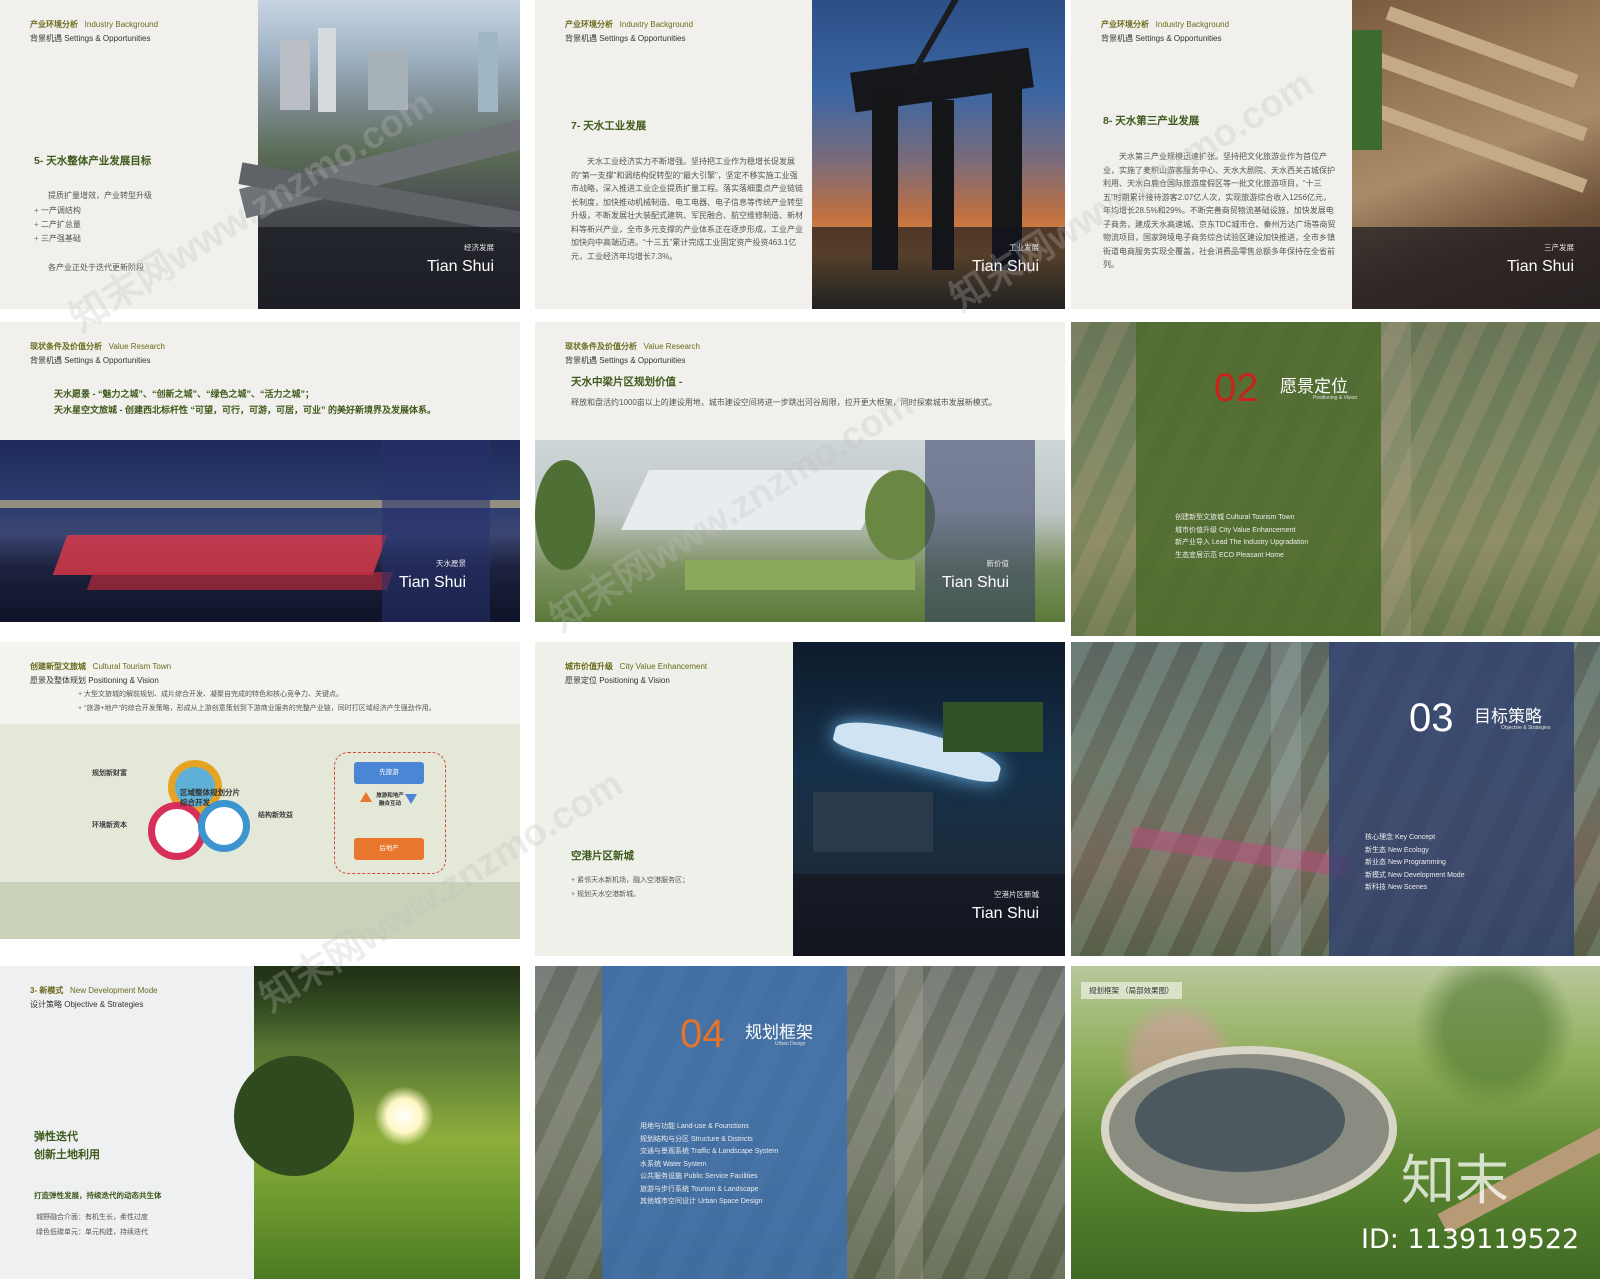 This screenshot has width=1600, height=1279. I want to click on slide-title: 5- 天水整体产业发展目标, so click(93, 161).